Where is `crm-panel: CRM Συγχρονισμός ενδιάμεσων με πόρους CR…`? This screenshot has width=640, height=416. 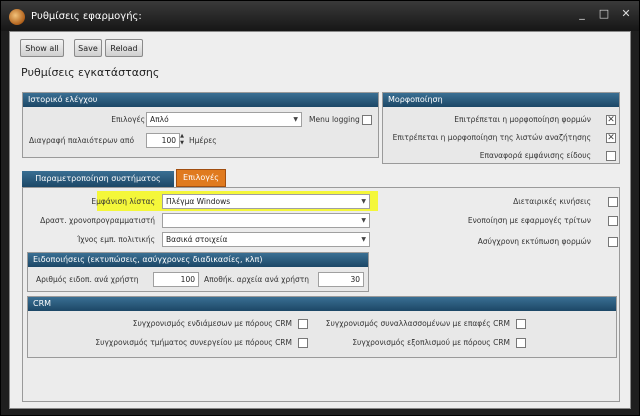
crm-panel: CRM Συγχρονισμός ενδιάμεσων με πόρους CR… is located at coordinates (322, 327).